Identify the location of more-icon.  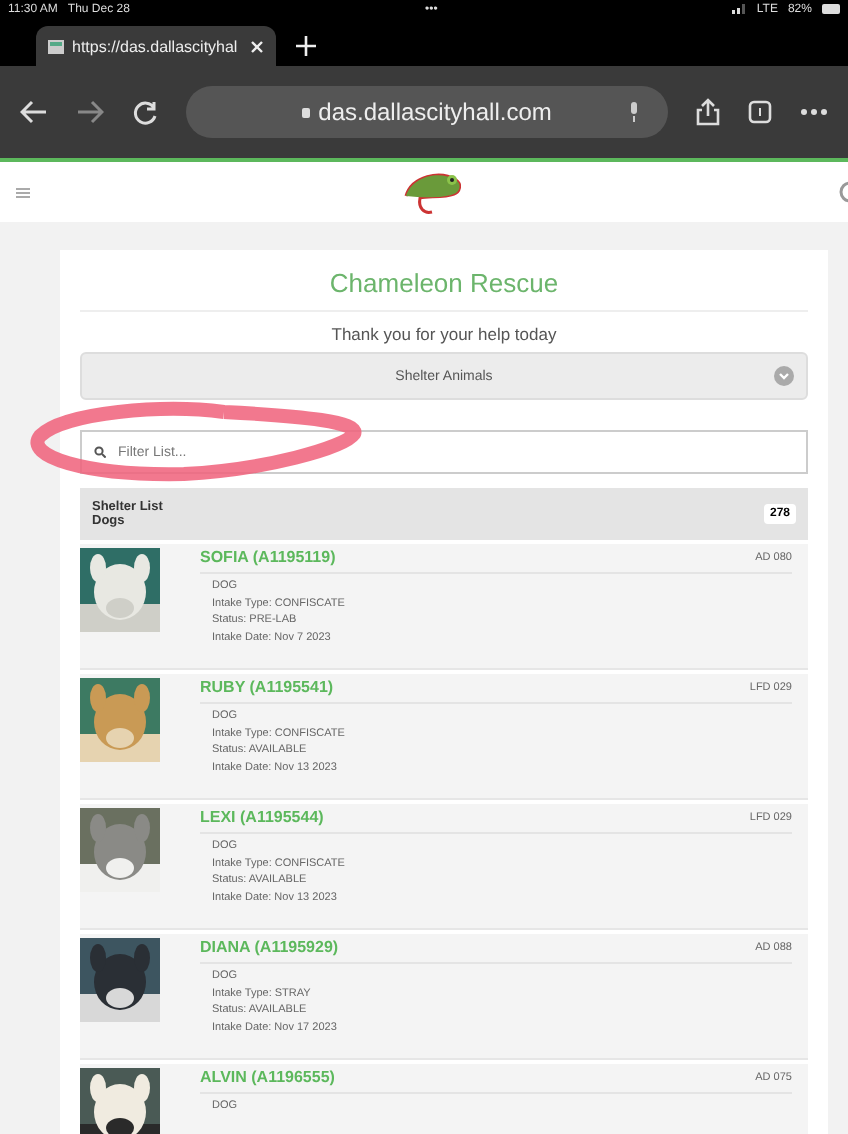
(814, 112).